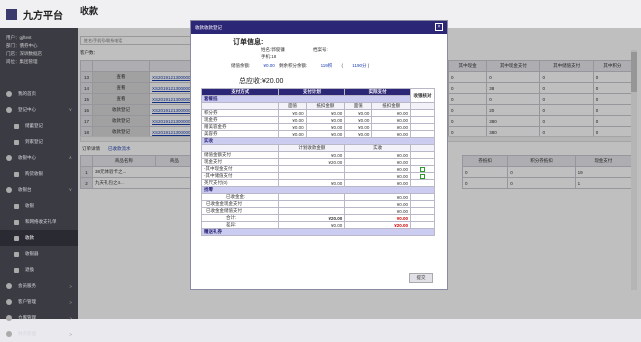 The image size is (641, 342). I want to click on coupon-row: 现金券 ¥0.00 ¥0.00 ¥0.00 ¥0.00, so click(317, 120).